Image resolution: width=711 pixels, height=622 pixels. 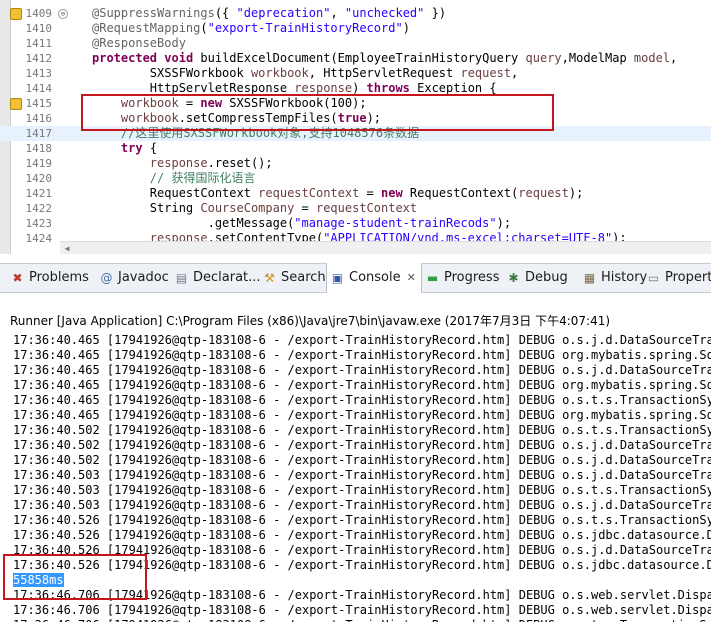 I want to click on code-line: 1411 @ResponseBody, so click(x=355, y=43).